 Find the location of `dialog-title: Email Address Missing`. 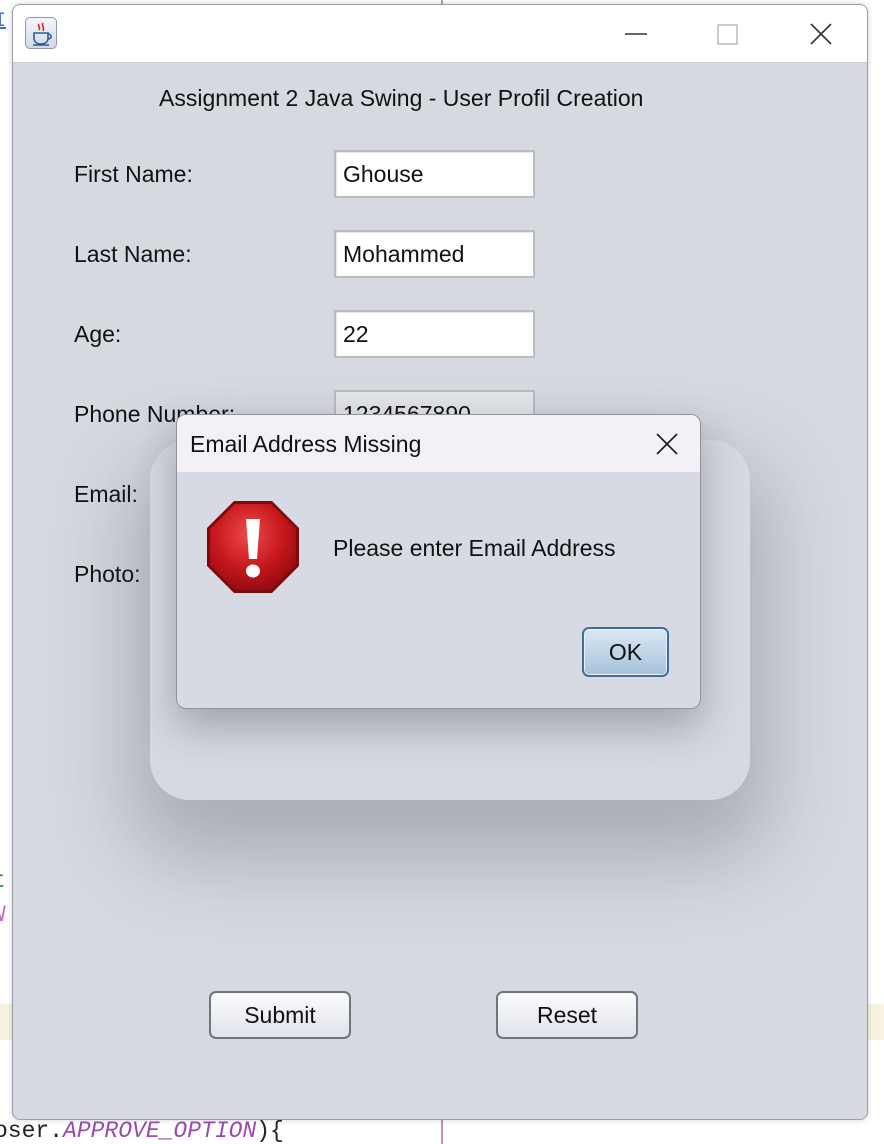

dialog-title: Email Address Missing is located at coordinates (306, 444).